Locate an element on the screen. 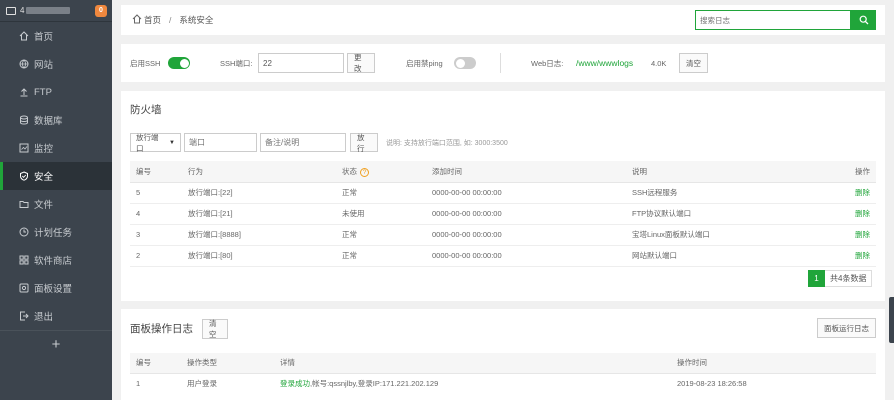  clock-icon is located at coordinates (23, 232).